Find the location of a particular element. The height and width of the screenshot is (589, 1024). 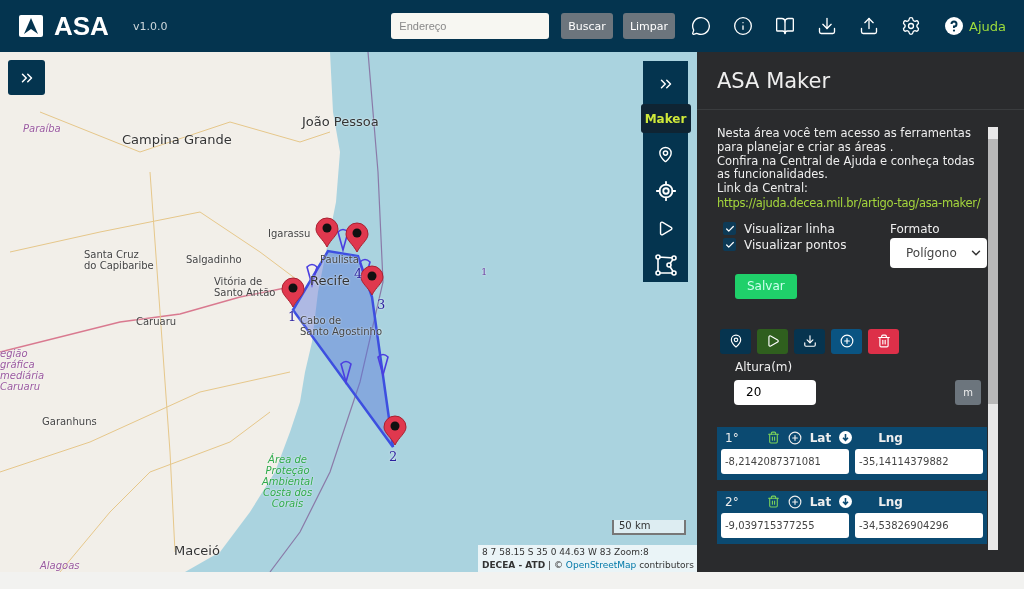

locate-button is located at coordinates (735, 341).